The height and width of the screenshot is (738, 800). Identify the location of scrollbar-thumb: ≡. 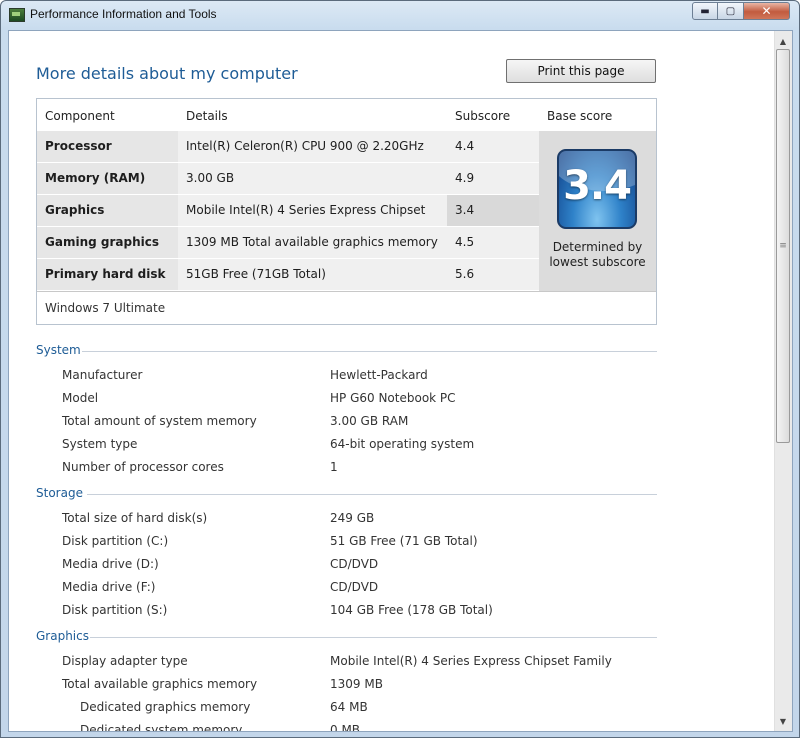
(783, 246).